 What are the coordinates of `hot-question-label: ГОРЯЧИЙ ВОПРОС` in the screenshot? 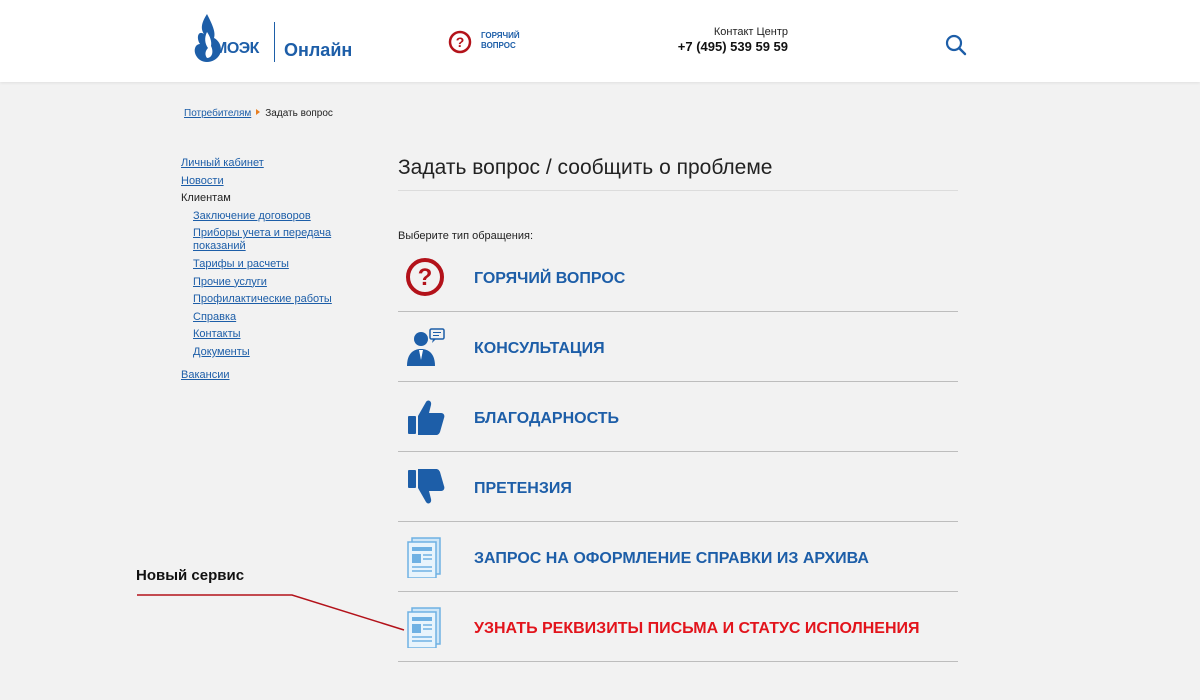 It's located at (500, 40).